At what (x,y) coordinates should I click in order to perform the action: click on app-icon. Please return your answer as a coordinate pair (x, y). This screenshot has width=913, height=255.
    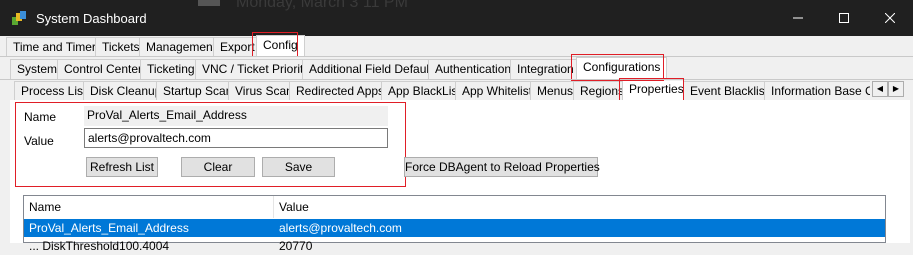
    Looking at the image, I should click on (19, 18).